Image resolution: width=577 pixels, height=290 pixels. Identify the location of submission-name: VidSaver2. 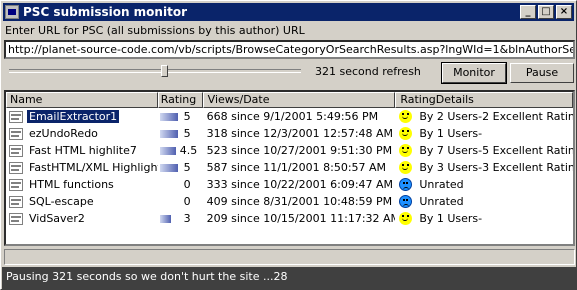
(57, 218).